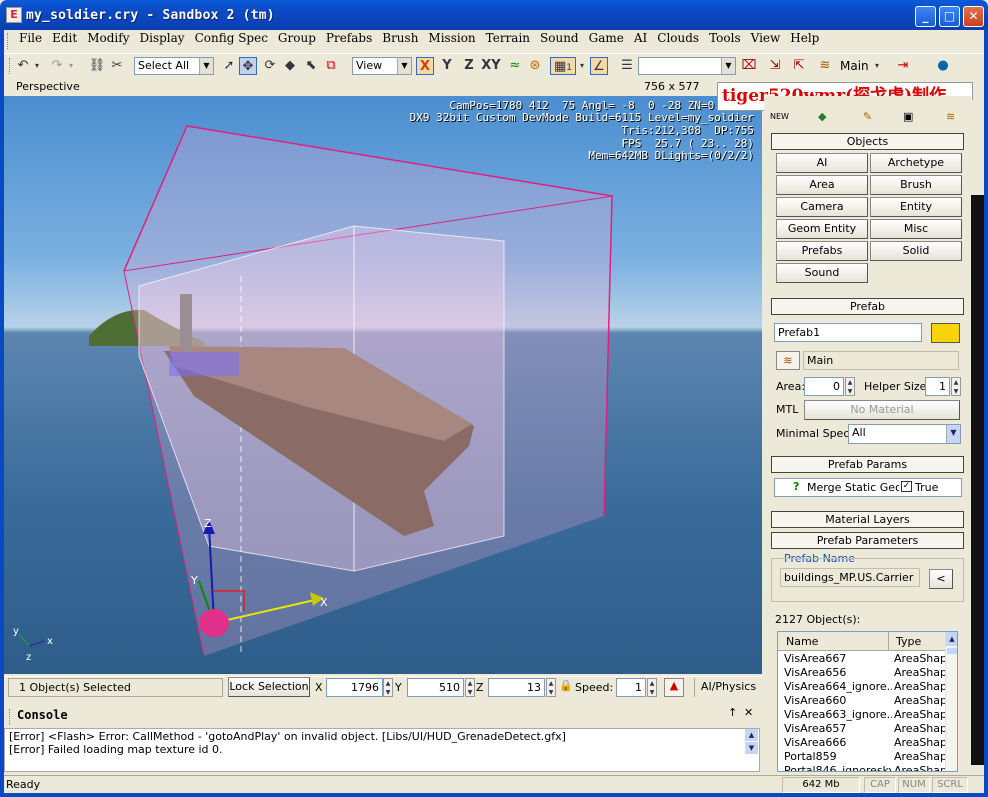 This screenshot has width=988, height=797. What do you see at coordinates (977, 436) in the screenshot?
I see `panel-scrollbar` at bounding box center [977, 436].